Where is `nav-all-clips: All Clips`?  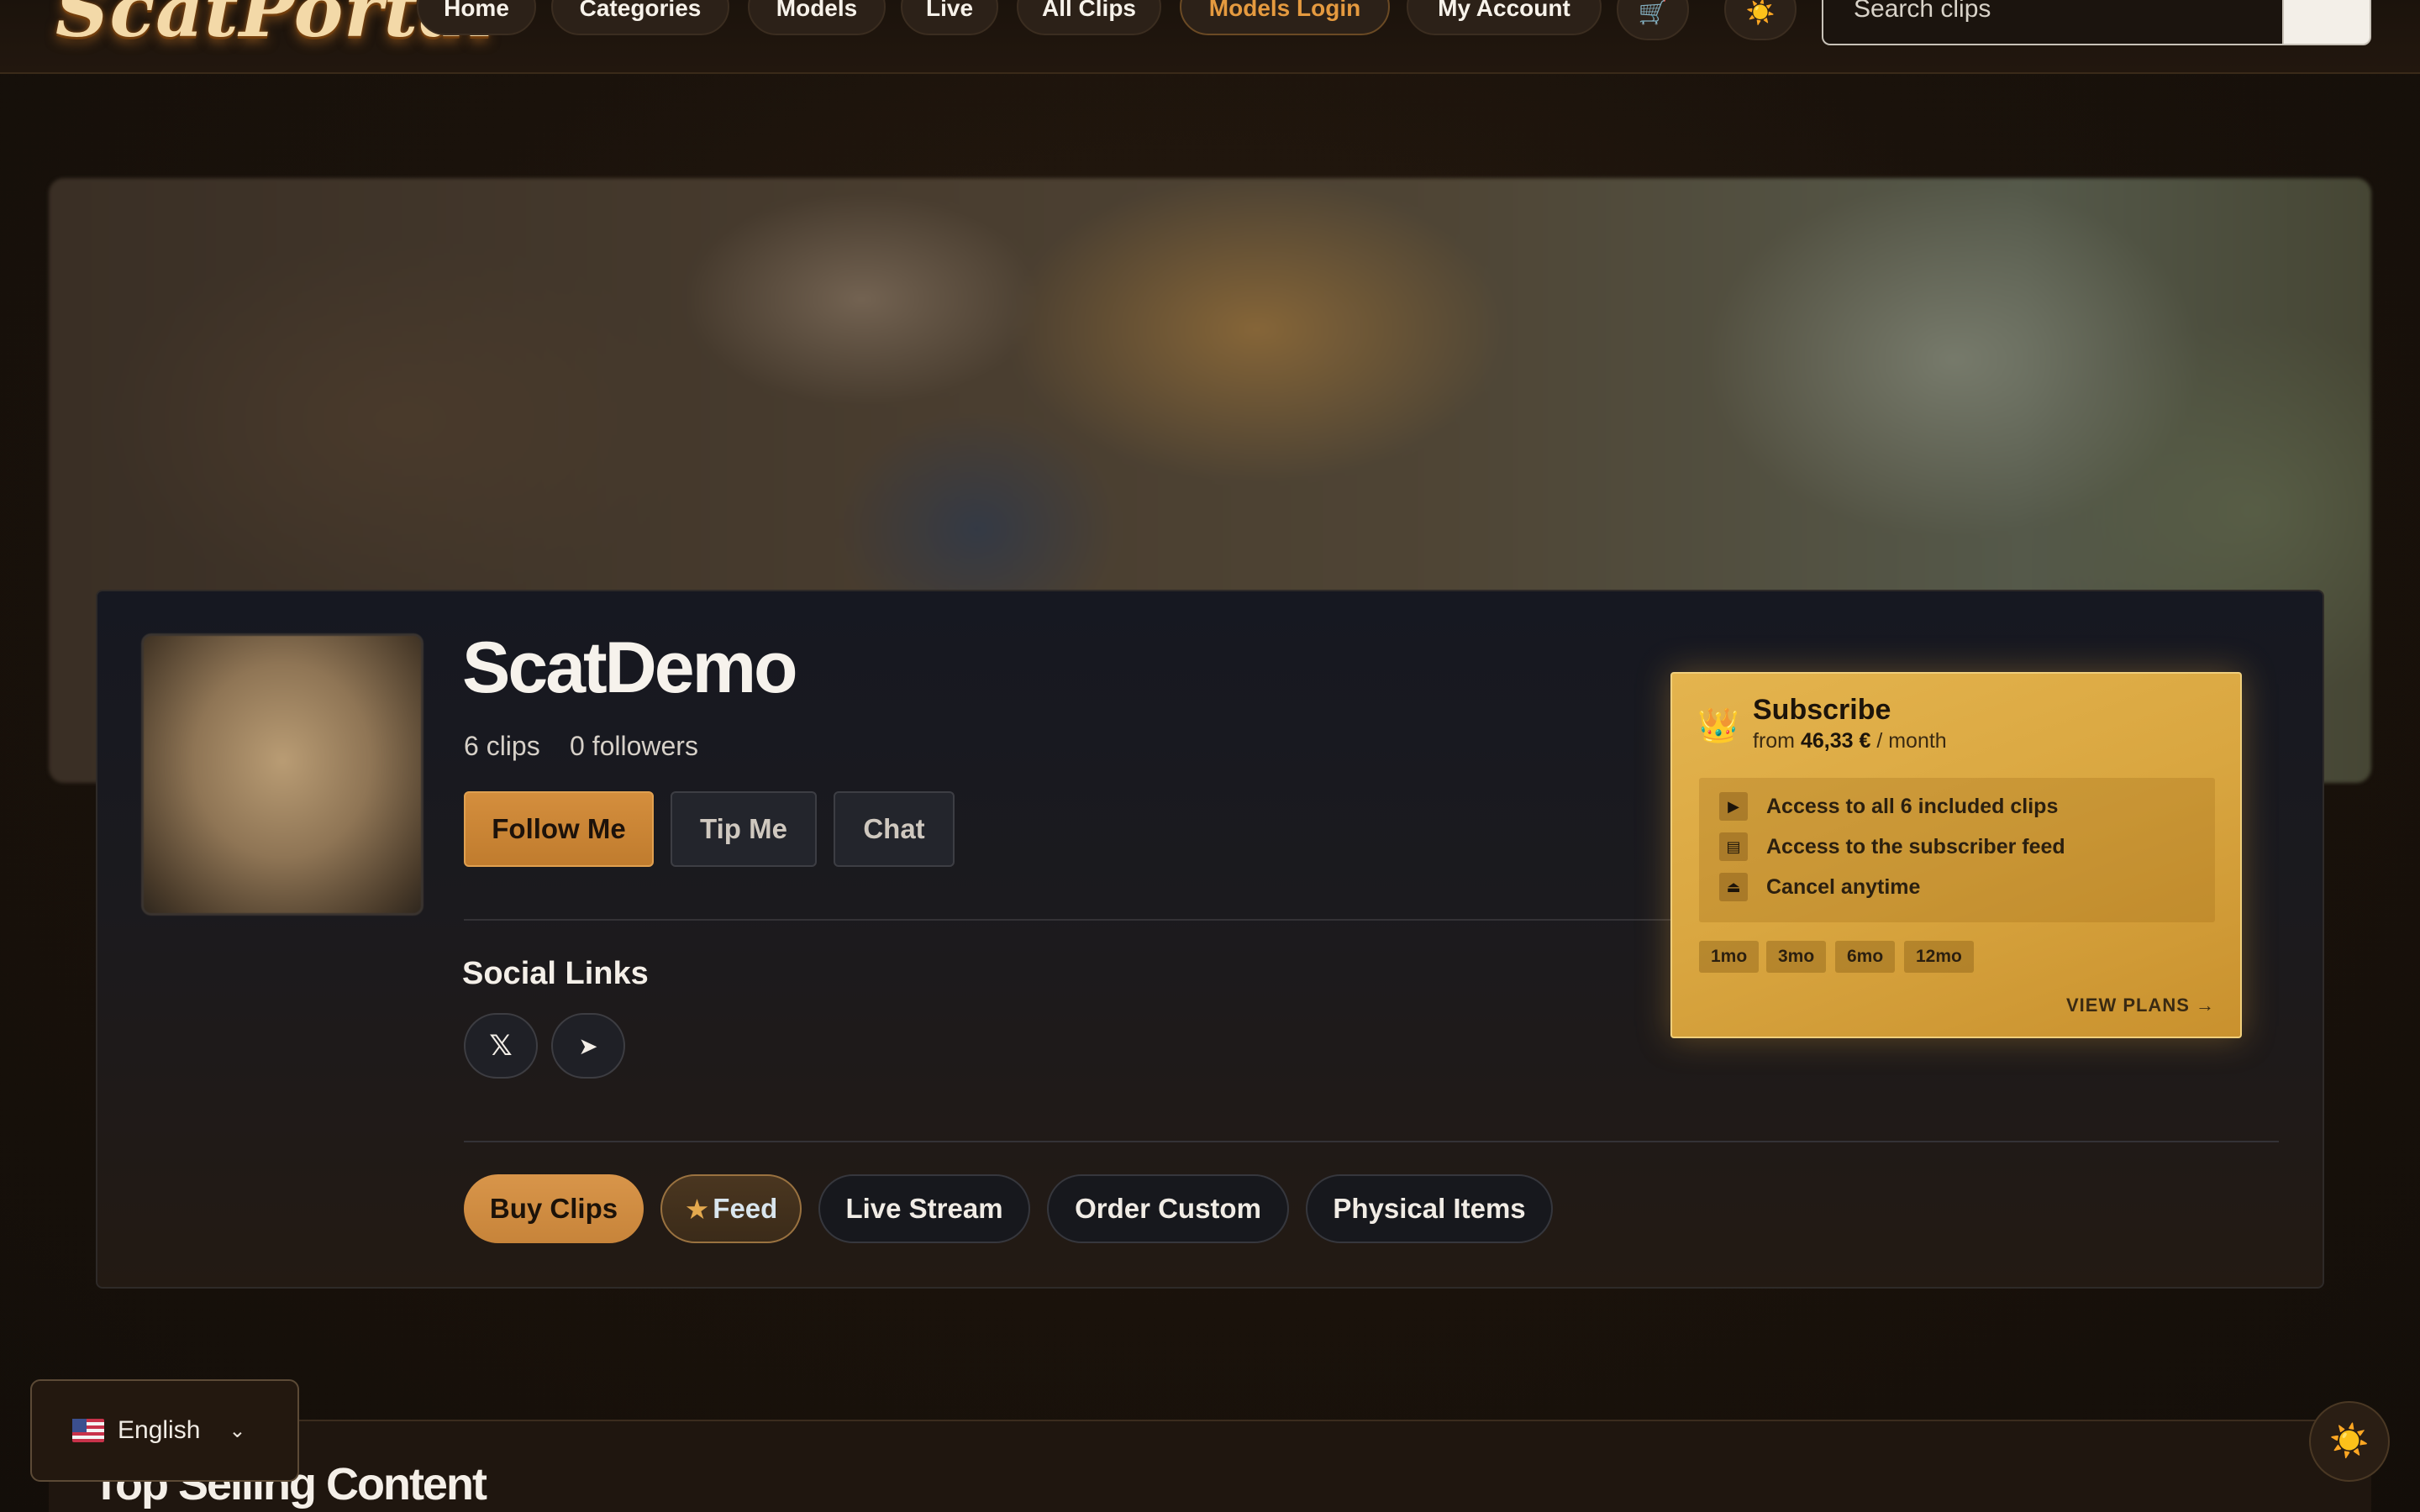 nav-all-clips: All Clips is located at coordinates (1089, 17).